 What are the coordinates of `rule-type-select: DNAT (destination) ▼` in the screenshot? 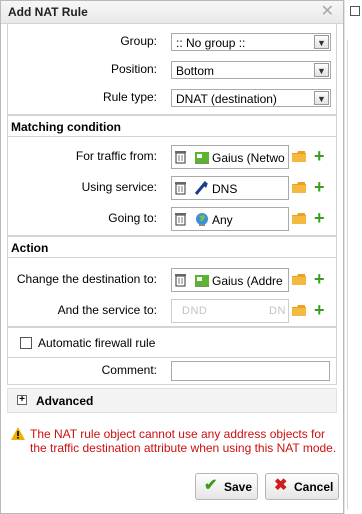 It's located at (251, 98).